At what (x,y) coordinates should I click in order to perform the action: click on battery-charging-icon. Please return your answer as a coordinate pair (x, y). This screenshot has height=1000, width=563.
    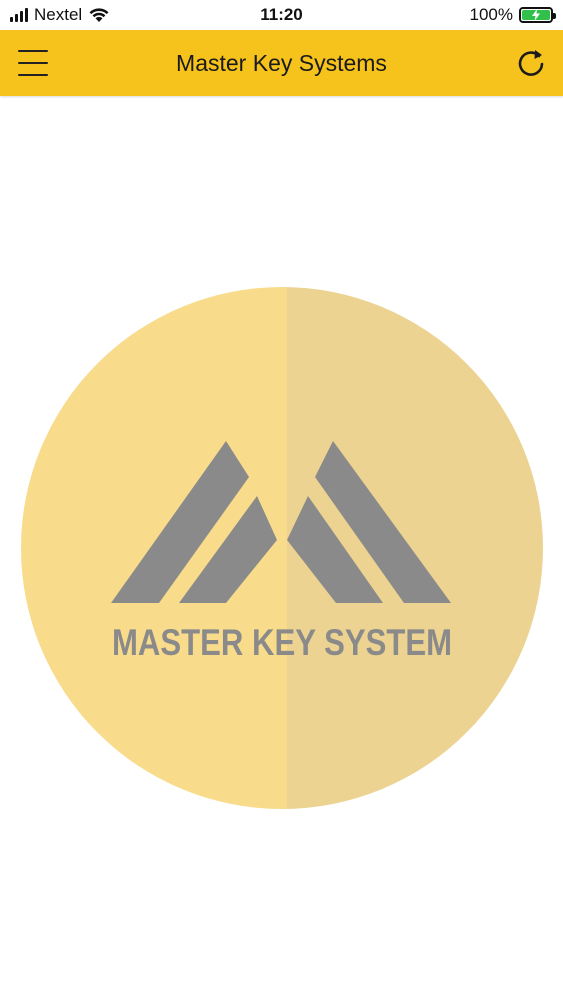
    Looking at the image, I should click on (537, 15).